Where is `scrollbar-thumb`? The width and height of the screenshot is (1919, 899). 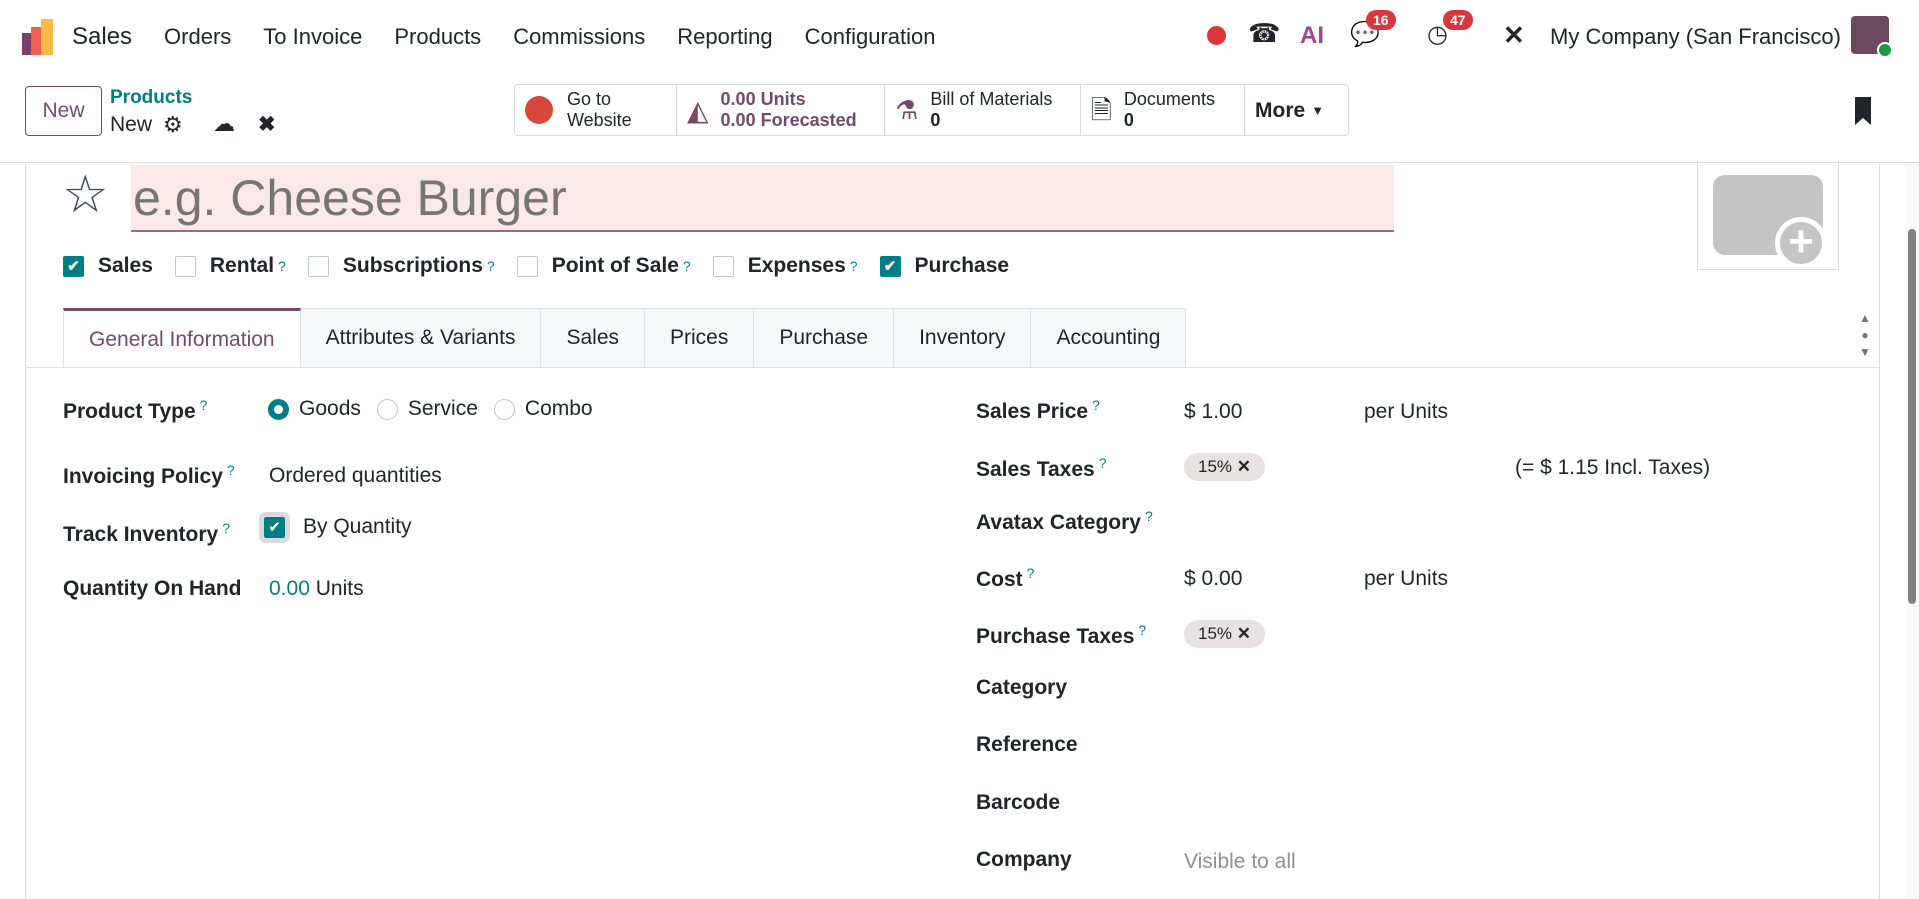
scrollbar-thumb is located at coordinates (1912, 416).